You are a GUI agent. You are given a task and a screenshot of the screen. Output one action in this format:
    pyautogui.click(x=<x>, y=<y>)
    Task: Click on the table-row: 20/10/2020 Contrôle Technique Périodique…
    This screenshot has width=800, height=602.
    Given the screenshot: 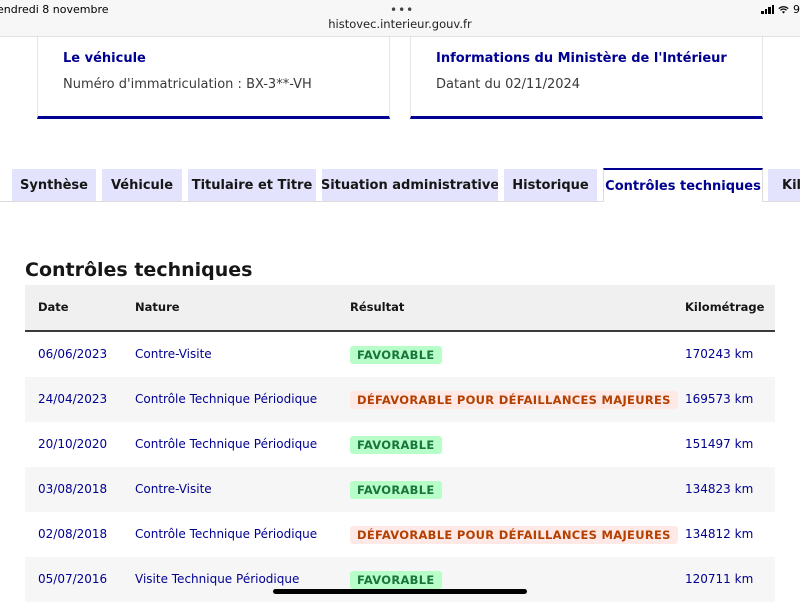 What is the action you would take?
    pyautogui.click(x=400, y=444)
    